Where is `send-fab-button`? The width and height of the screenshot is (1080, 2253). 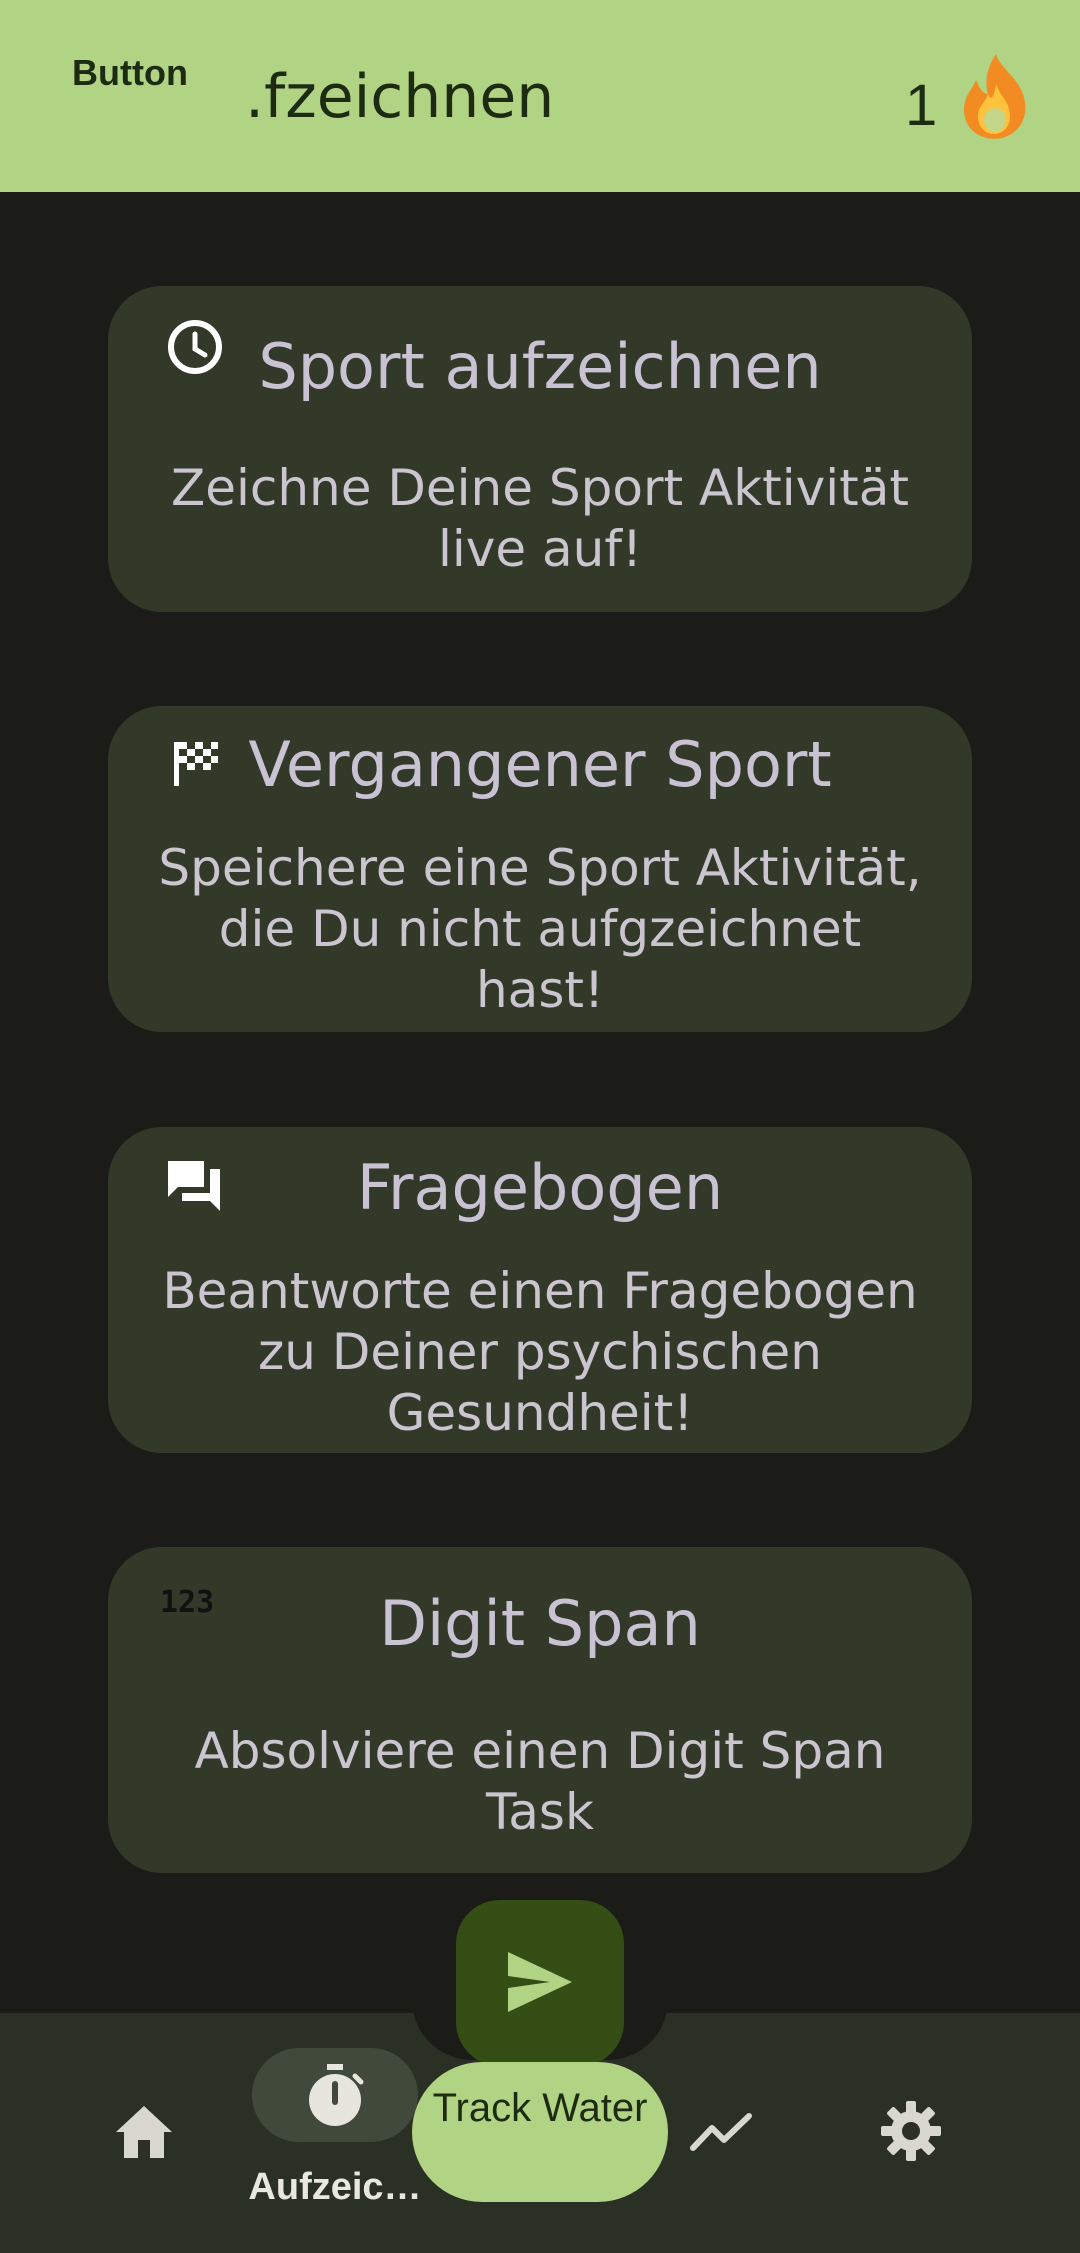 send-fab-button is located at coordinates (540, 1983).